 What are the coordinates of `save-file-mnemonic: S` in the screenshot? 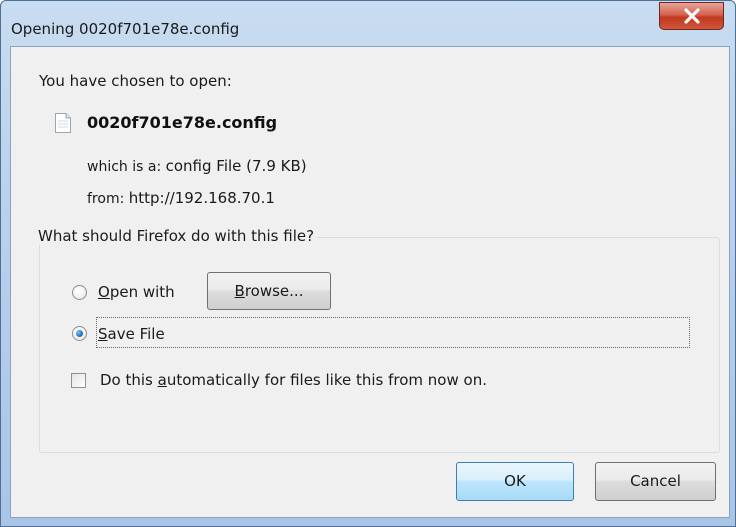 It's located at (103, 334).